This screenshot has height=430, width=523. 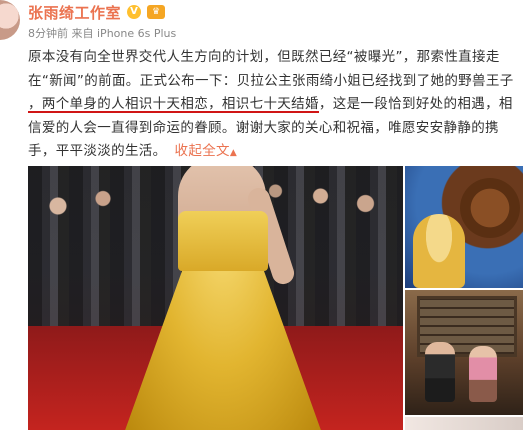 I want to click on verified-icon: V, so click(x=134, y=12).